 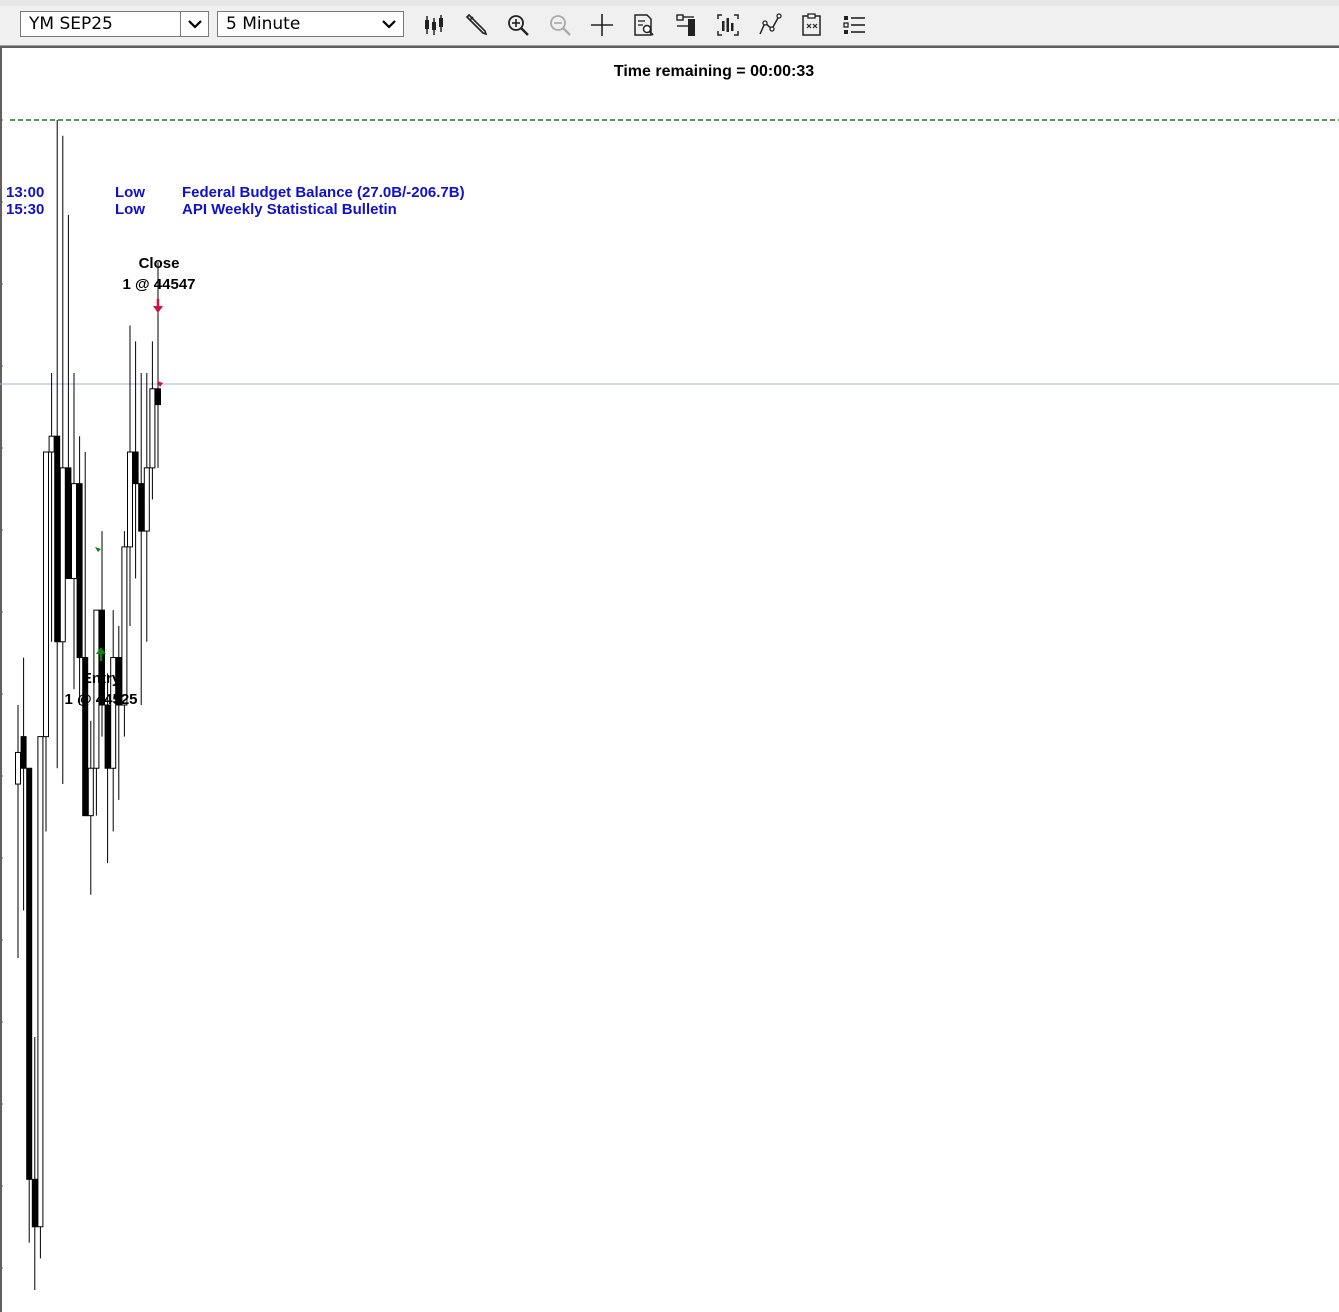 What do you see at coordinates (25, 209) in the screenshot?
I see `event-time: 15:30` at bounding box center [25, 209].